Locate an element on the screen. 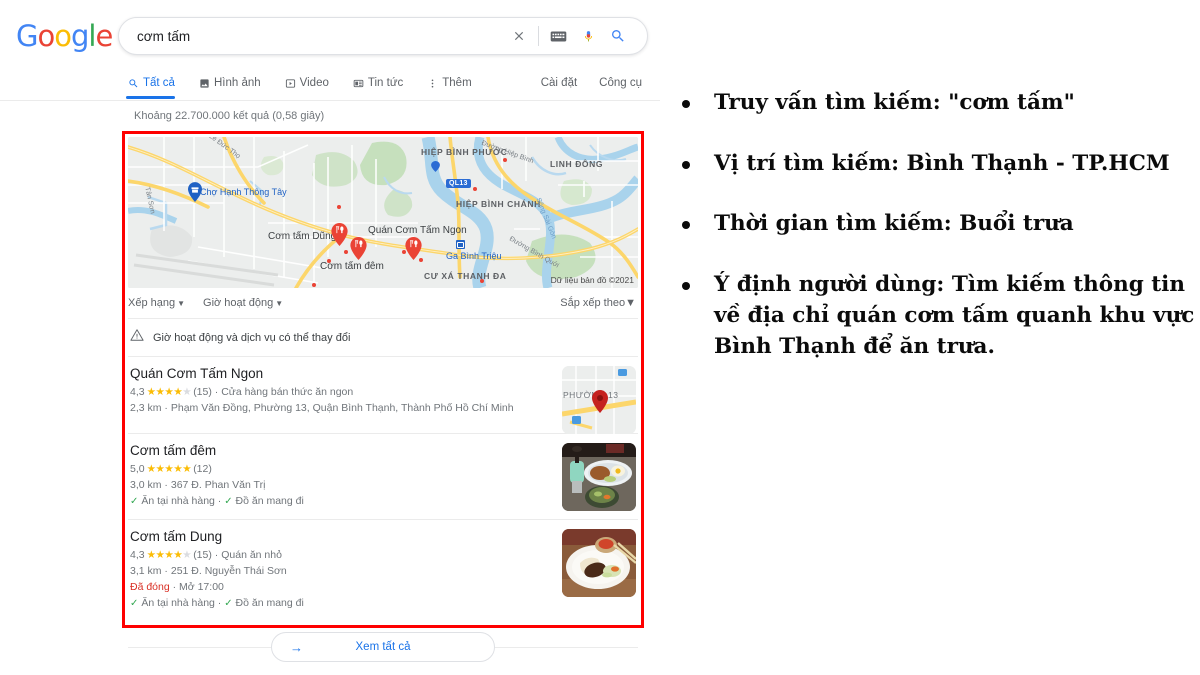 This screenshot has height=675, width=1200. more-vertical-icon is located at coordinates (432, 83).